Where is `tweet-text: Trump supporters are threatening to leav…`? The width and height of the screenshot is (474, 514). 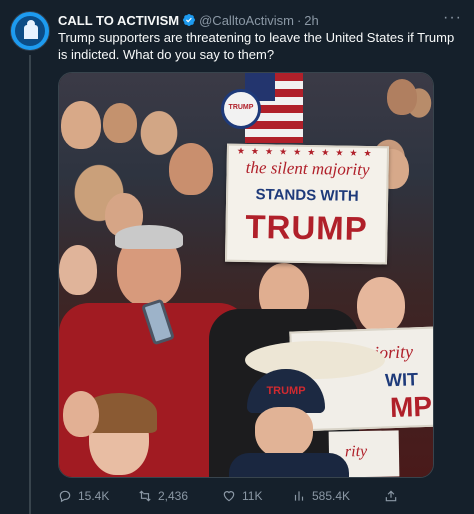
tweet-text: Trump supporters are threatening to leav… is located at coordinates (256, 46).